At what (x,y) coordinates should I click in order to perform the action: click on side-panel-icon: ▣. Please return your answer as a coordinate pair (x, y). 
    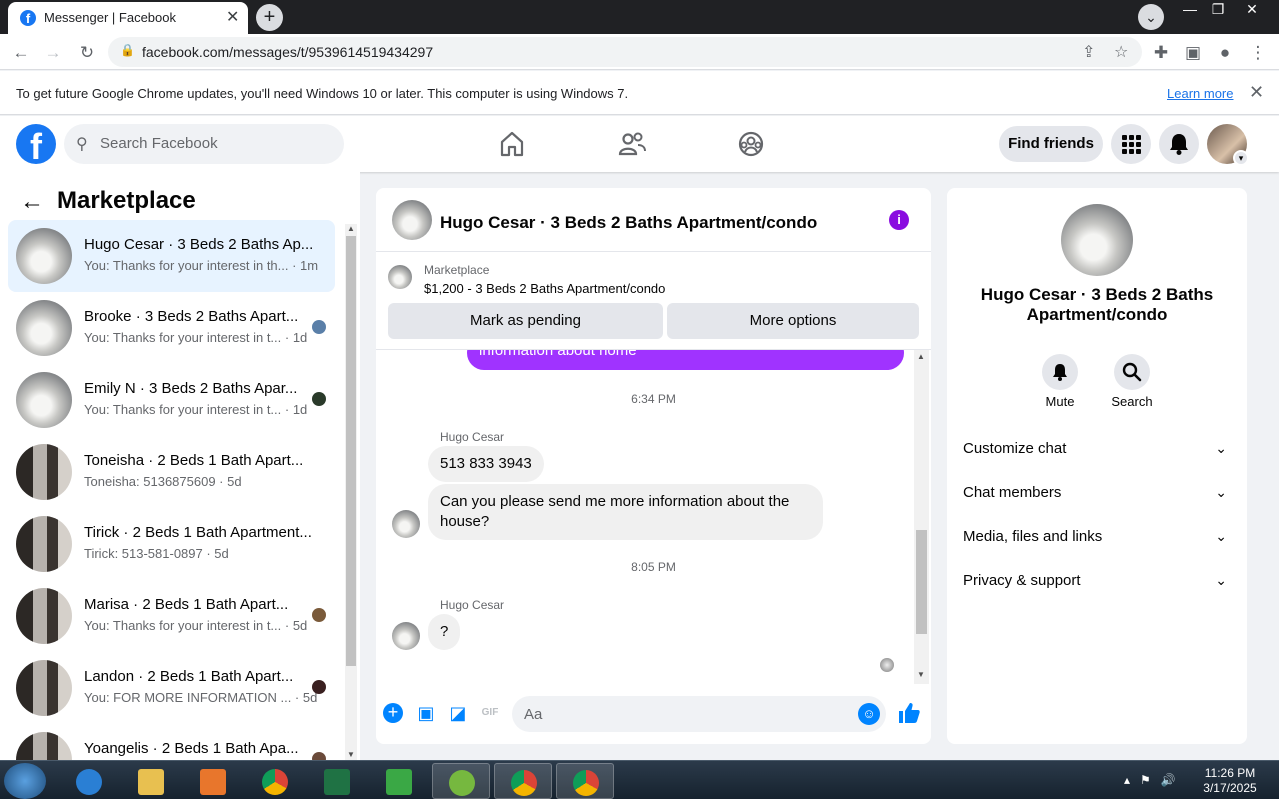
    Looking at the image, I should click on (1193, 53).